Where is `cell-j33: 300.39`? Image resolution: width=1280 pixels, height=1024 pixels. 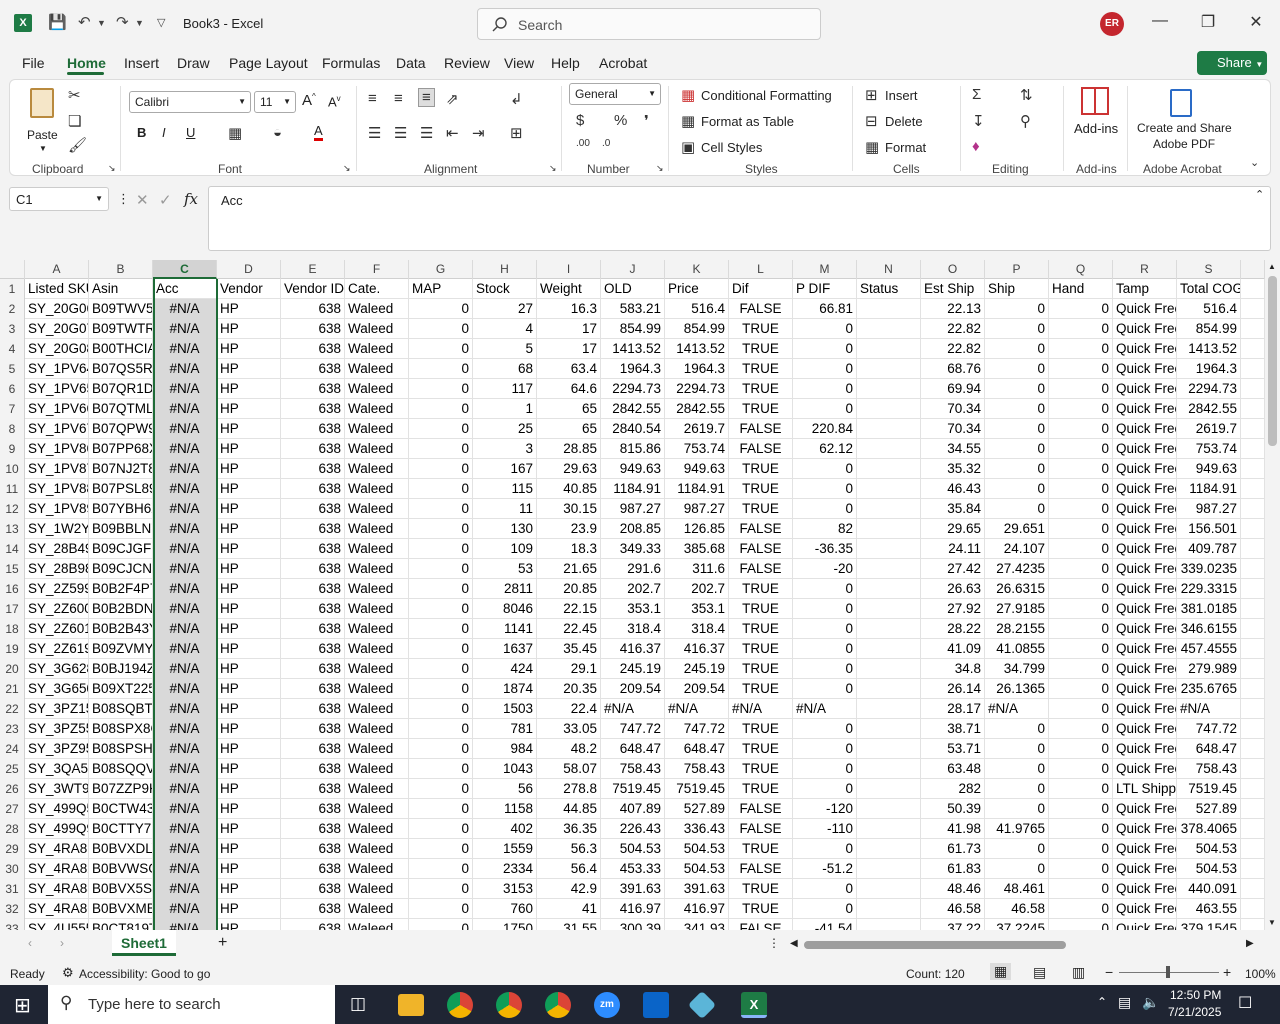
cell-j33: 300.39 is located at coordinates (633, 924).